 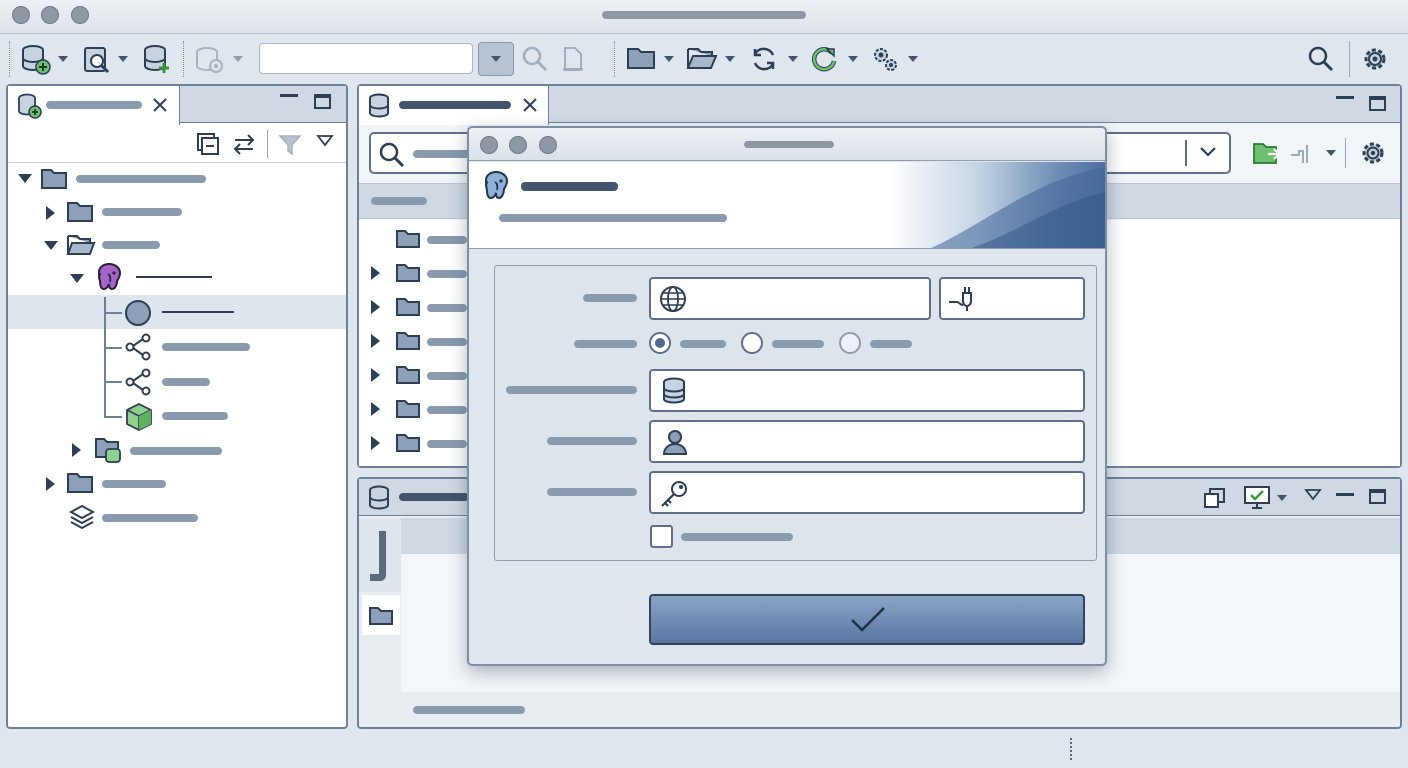 I want to click on refresh-icon, so click(x=764, y=59).